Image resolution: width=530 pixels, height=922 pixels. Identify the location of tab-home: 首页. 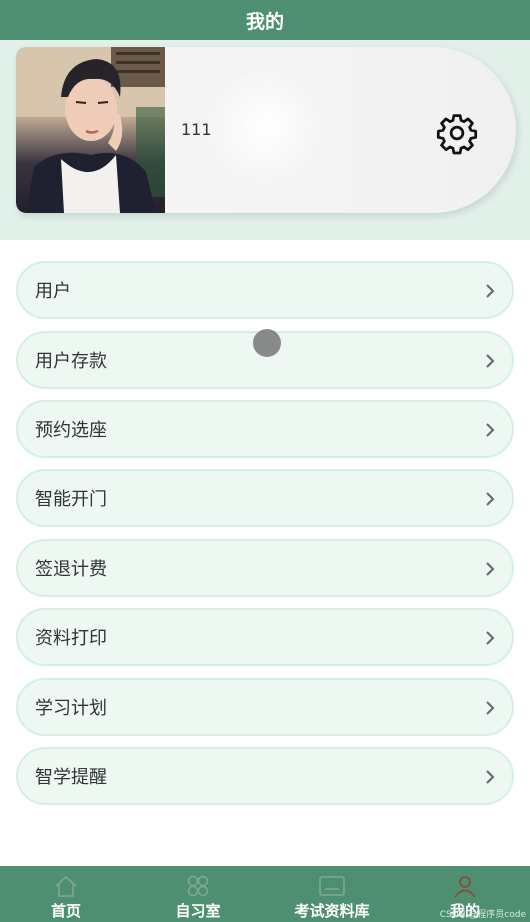
(66, 894).